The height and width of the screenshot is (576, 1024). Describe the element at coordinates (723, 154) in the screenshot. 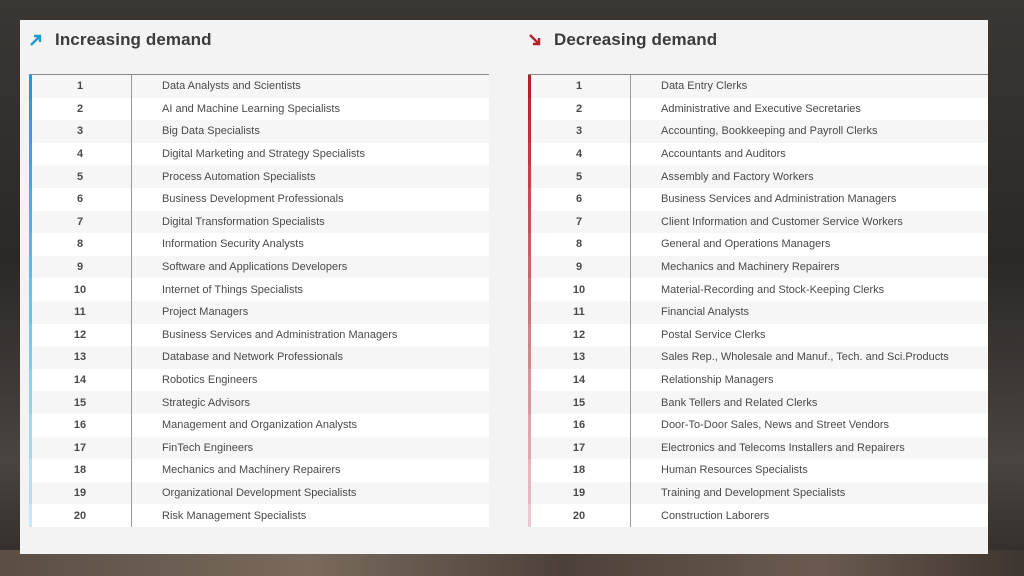

I see `role-name: Accountants and Auditors` at that location.